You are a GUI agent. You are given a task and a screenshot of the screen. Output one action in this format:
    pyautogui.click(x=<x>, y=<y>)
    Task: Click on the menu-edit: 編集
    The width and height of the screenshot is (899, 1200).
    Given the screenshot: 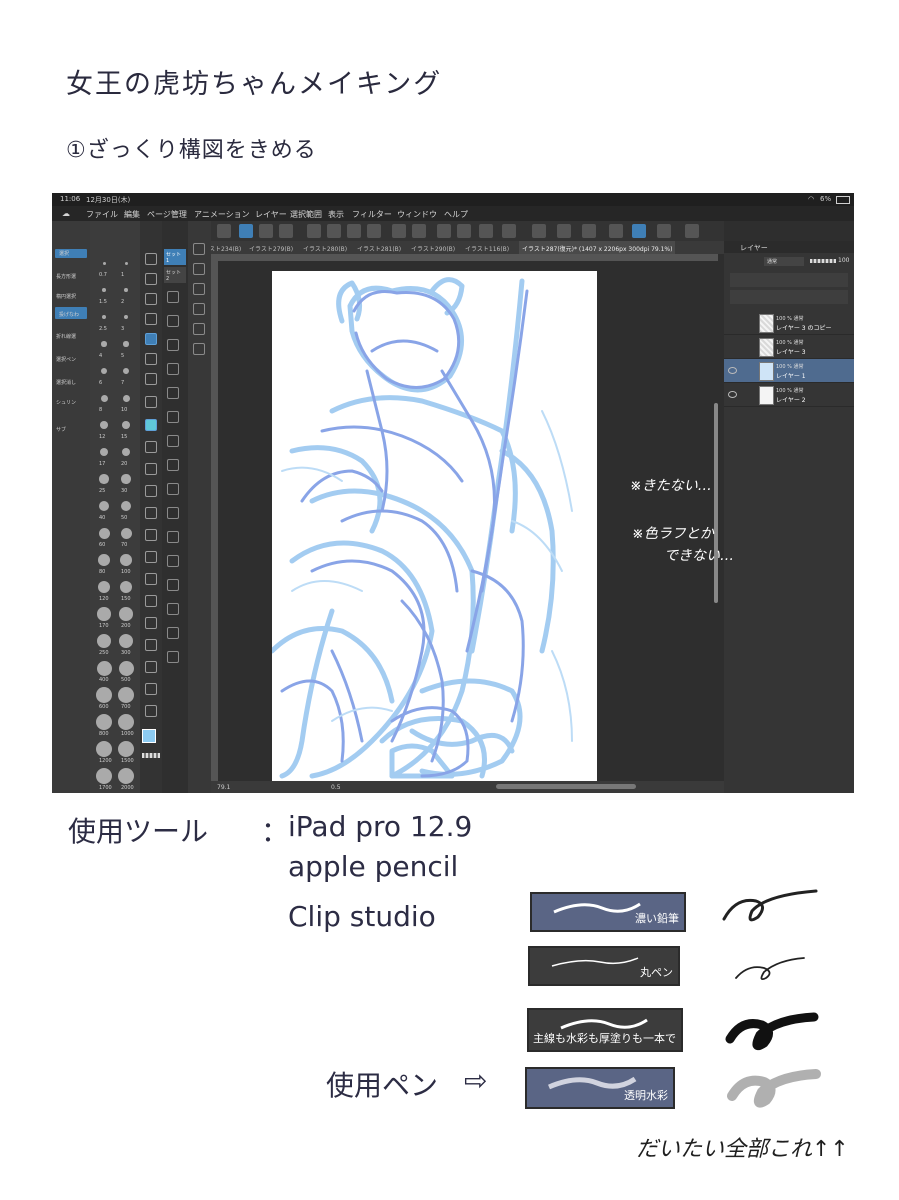 What is the action you would take?
    pyautogui.click(x=132, y=214)
    